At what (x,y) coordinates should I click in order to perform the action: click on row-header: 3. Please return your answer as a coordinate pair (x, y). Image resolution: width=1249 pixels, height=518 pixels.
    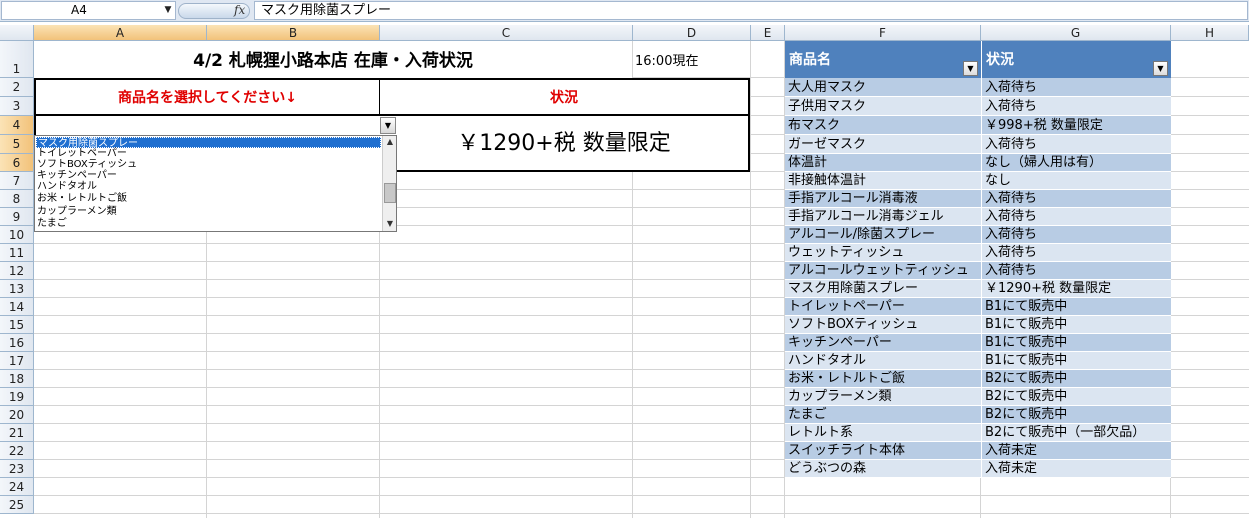
    Looking at the image, I should click on (17, 106).